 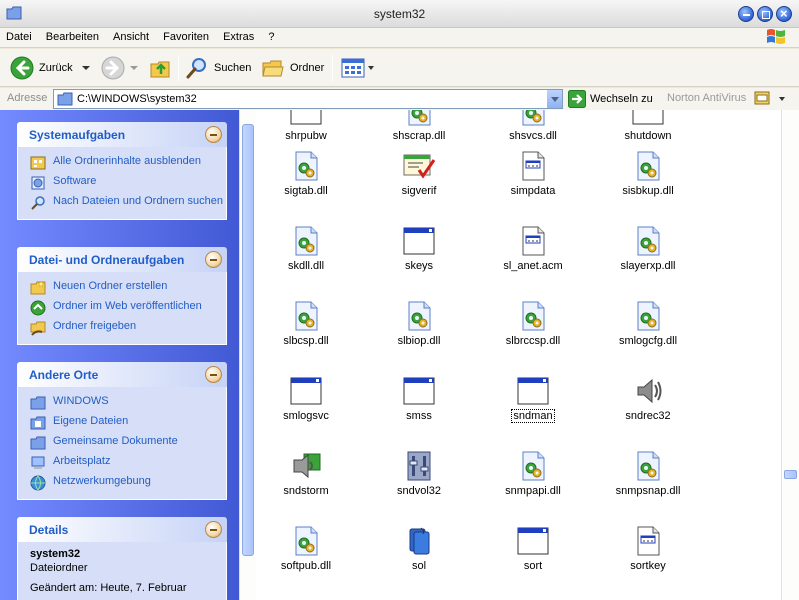 I want to click on speaker-icon, so click(x=648, y=391).